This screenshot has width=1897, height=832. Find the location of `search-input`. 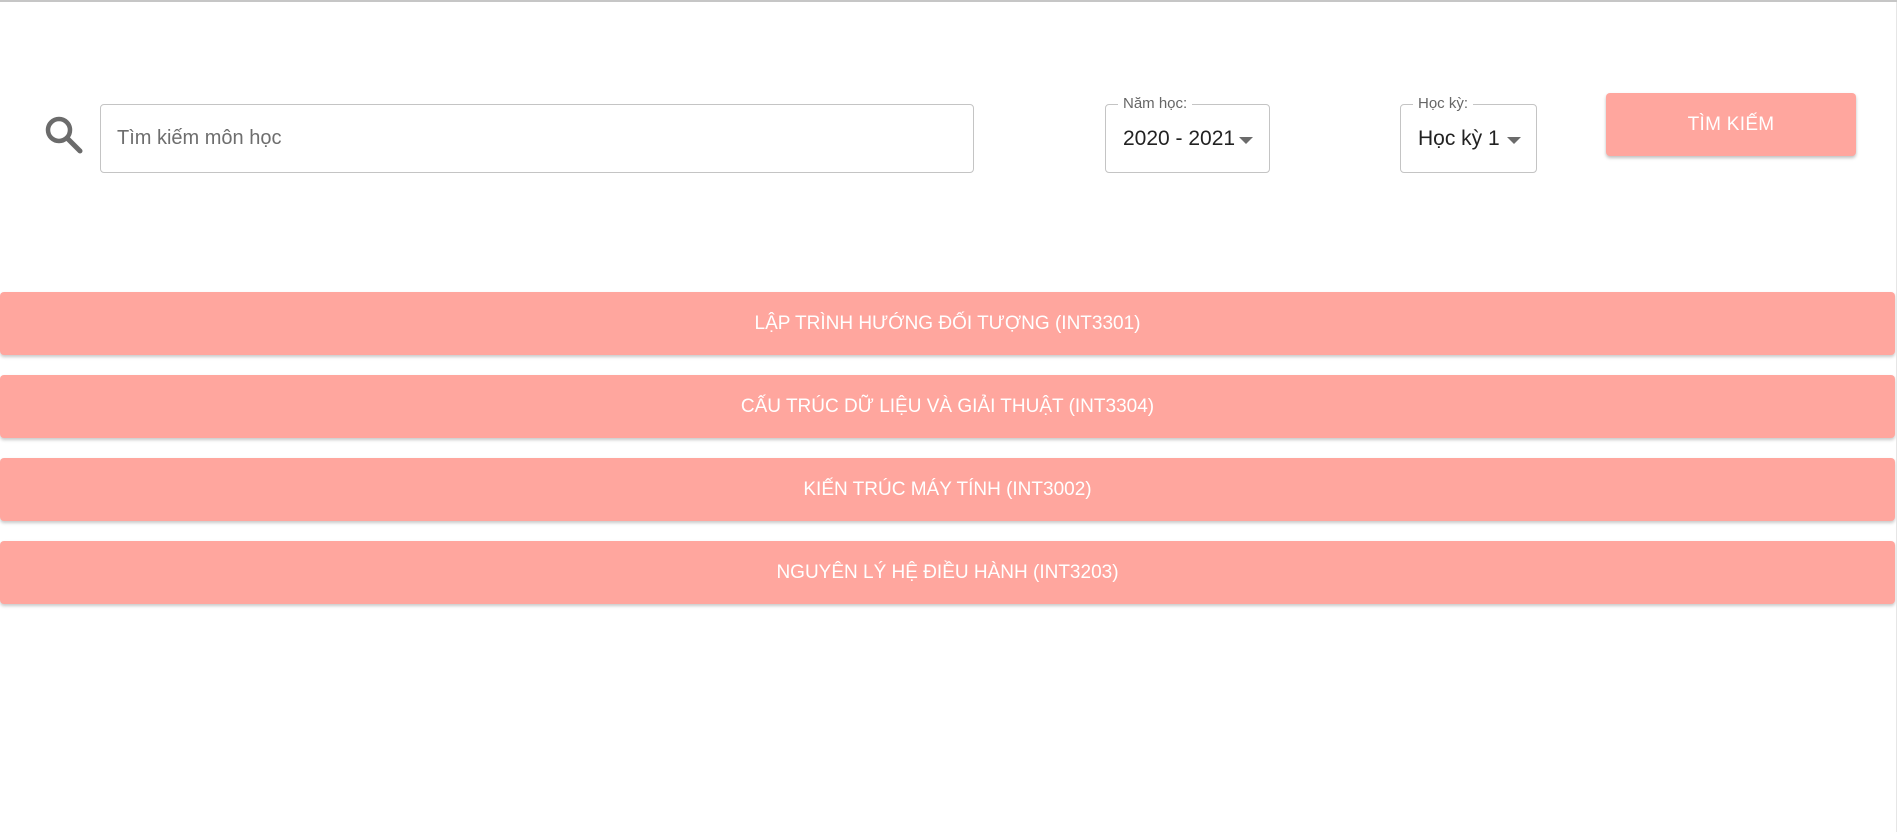

search-input is located at coordinates (537, 138).